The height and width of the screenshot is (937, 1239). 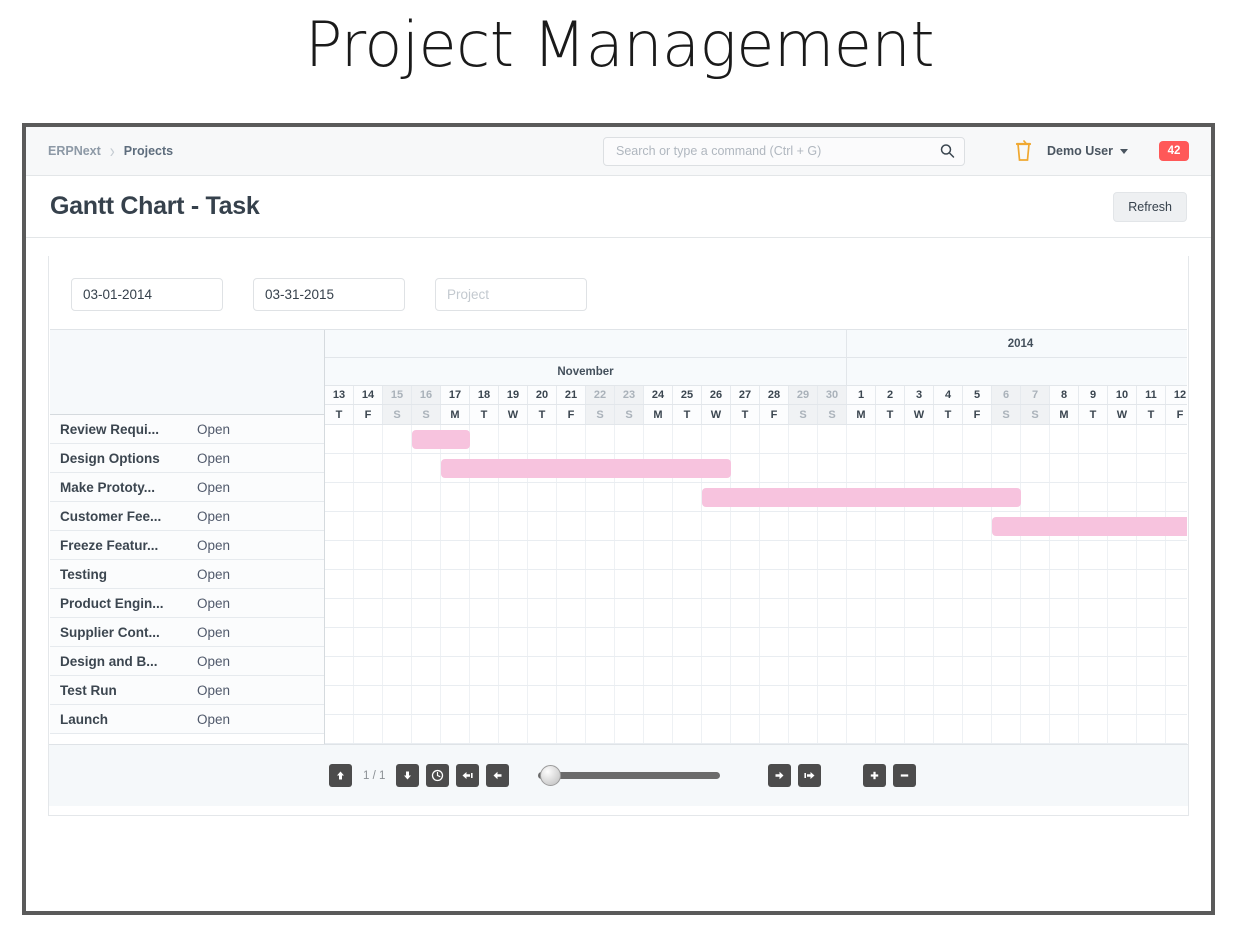 What do you see at coordinates (147, 294) in the screenshot?
I see `from-date-filter` at bounding box center [147, 294].